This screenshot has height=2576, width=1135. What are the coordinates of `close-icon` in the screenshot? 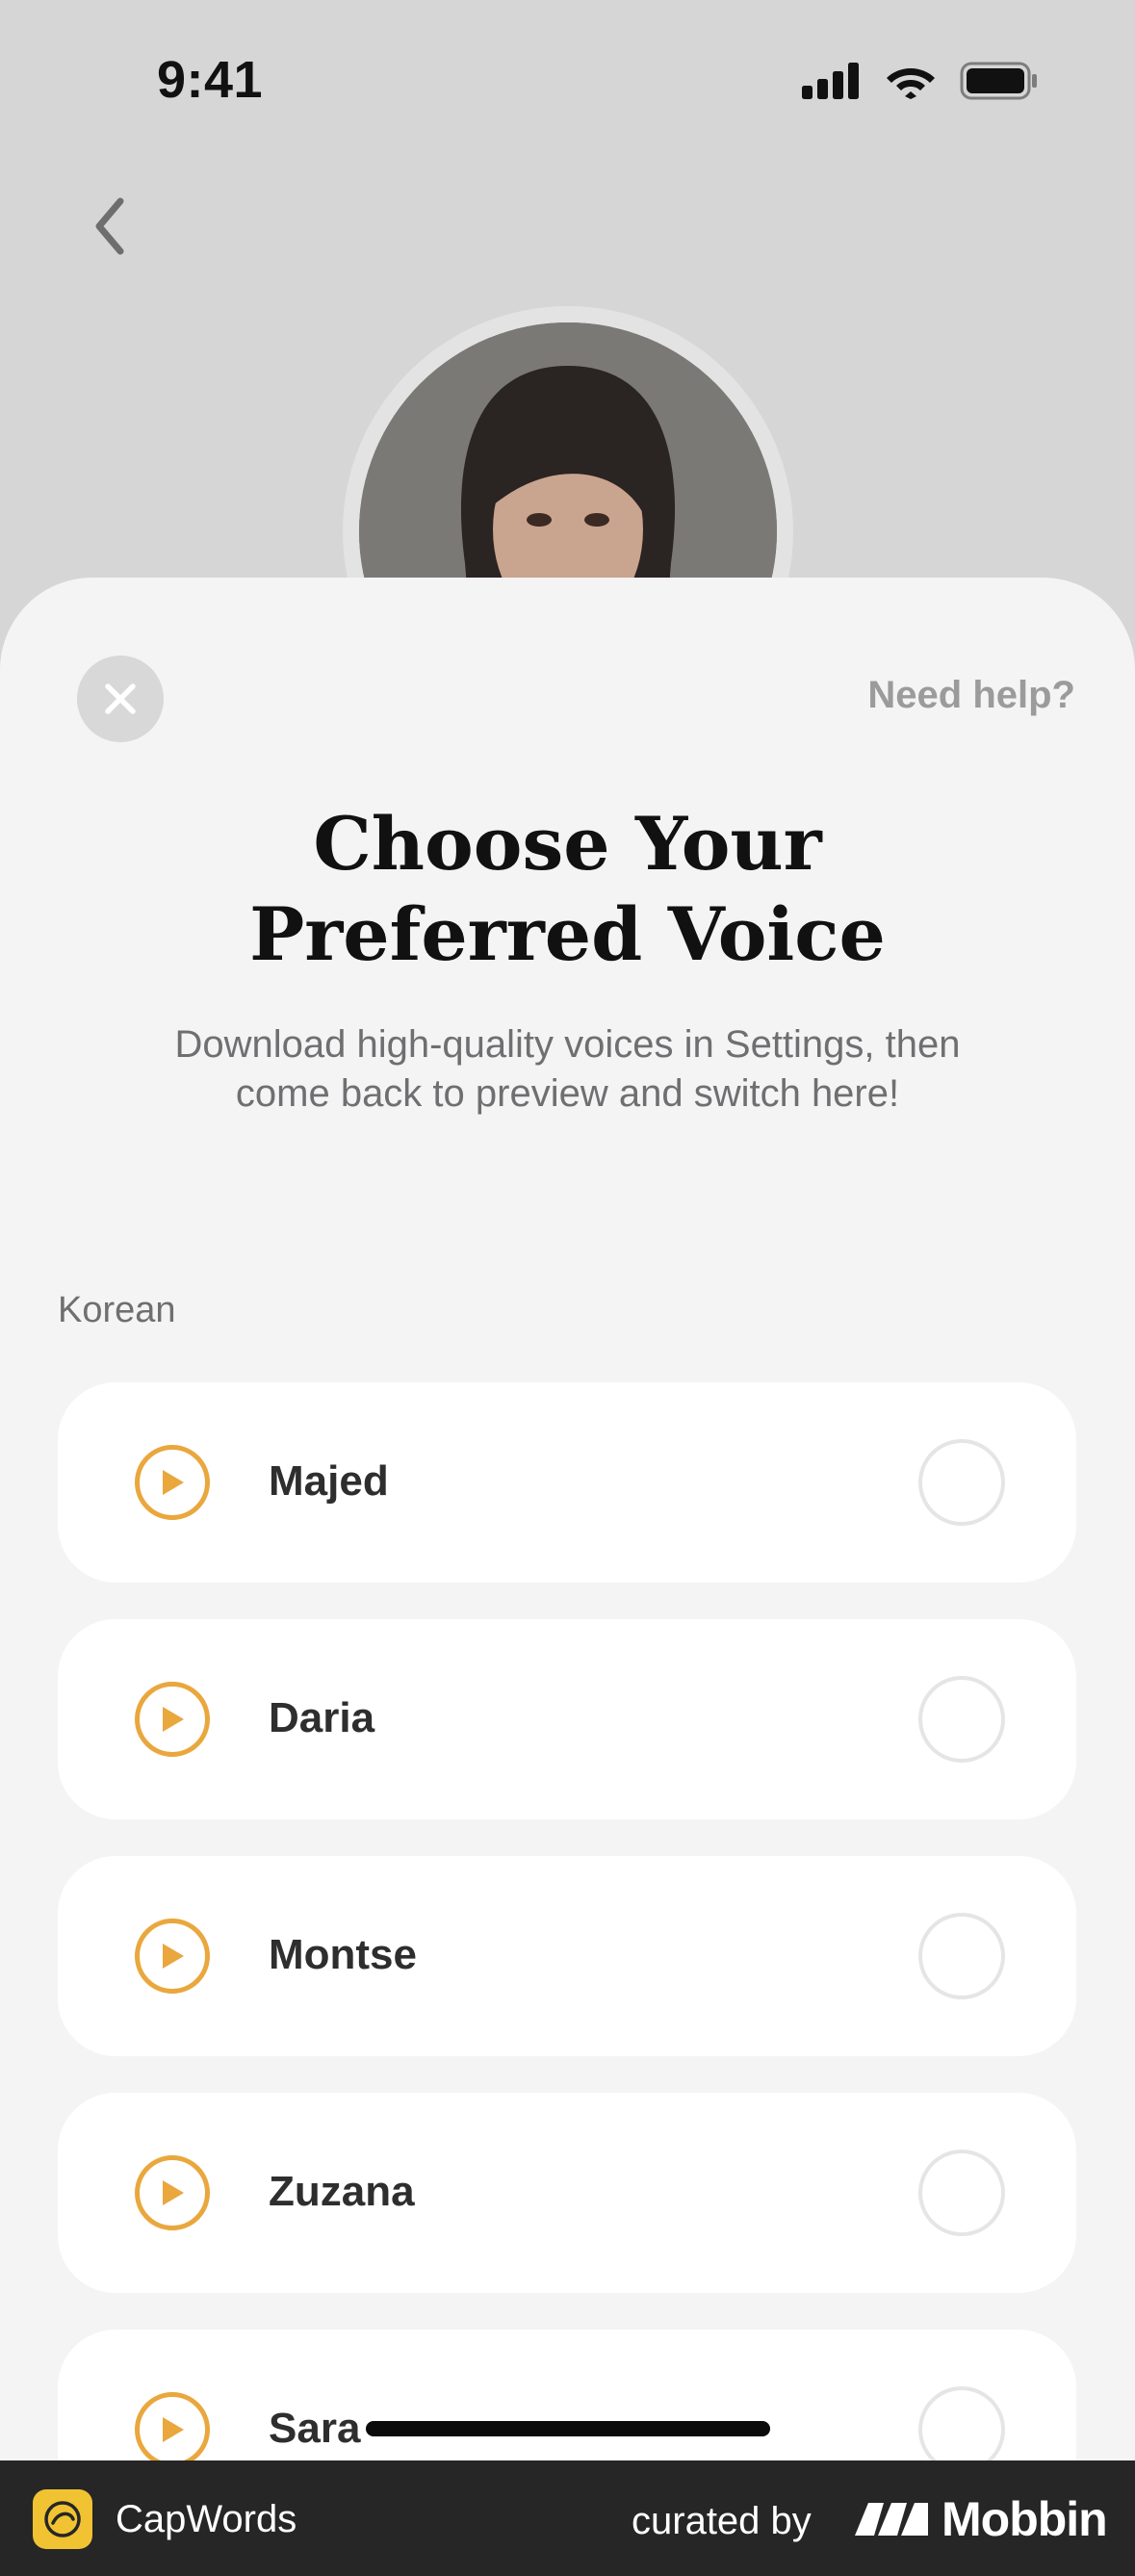 It's located at (120, 699).